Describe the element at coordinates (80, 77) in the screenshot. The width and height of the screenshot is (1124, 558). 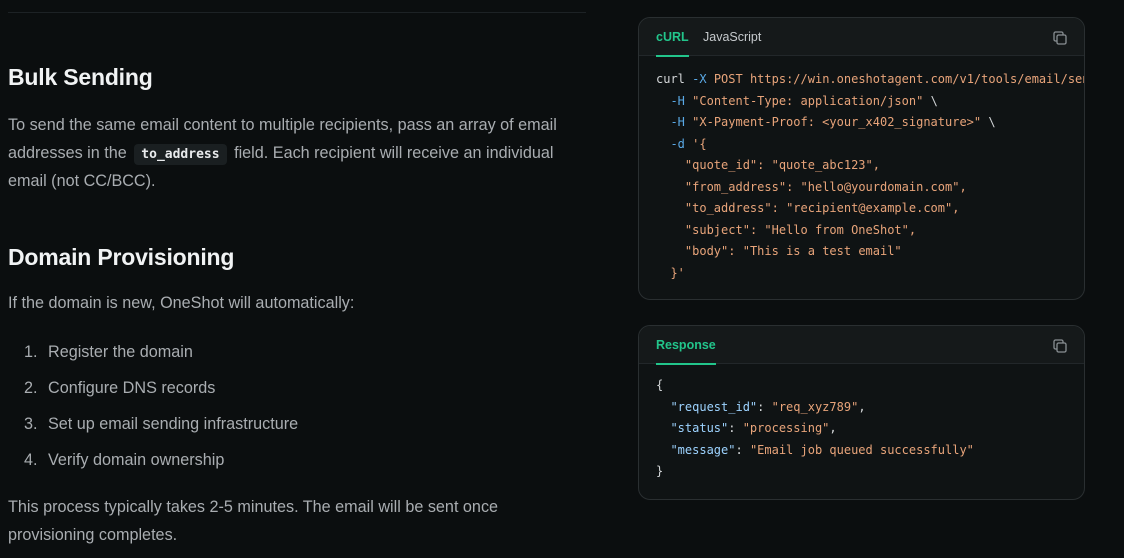
I see `bulk-sending-heading: Bulk Sending` at that location.